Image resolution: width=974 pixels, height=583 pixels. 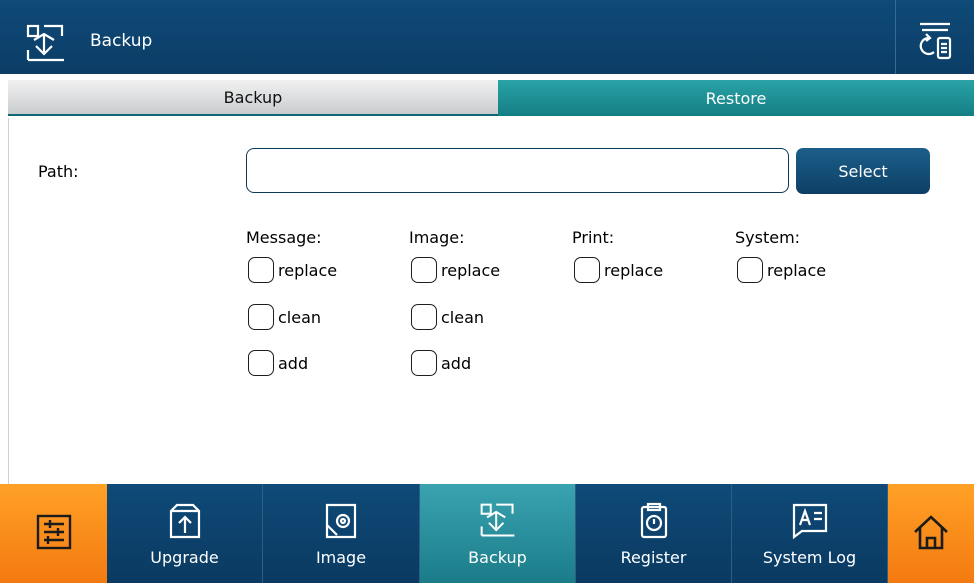 What do you see at coordinates (184, 521) in the screenshot?
I see `upload-box-icon` at bounding box center [184, 521].